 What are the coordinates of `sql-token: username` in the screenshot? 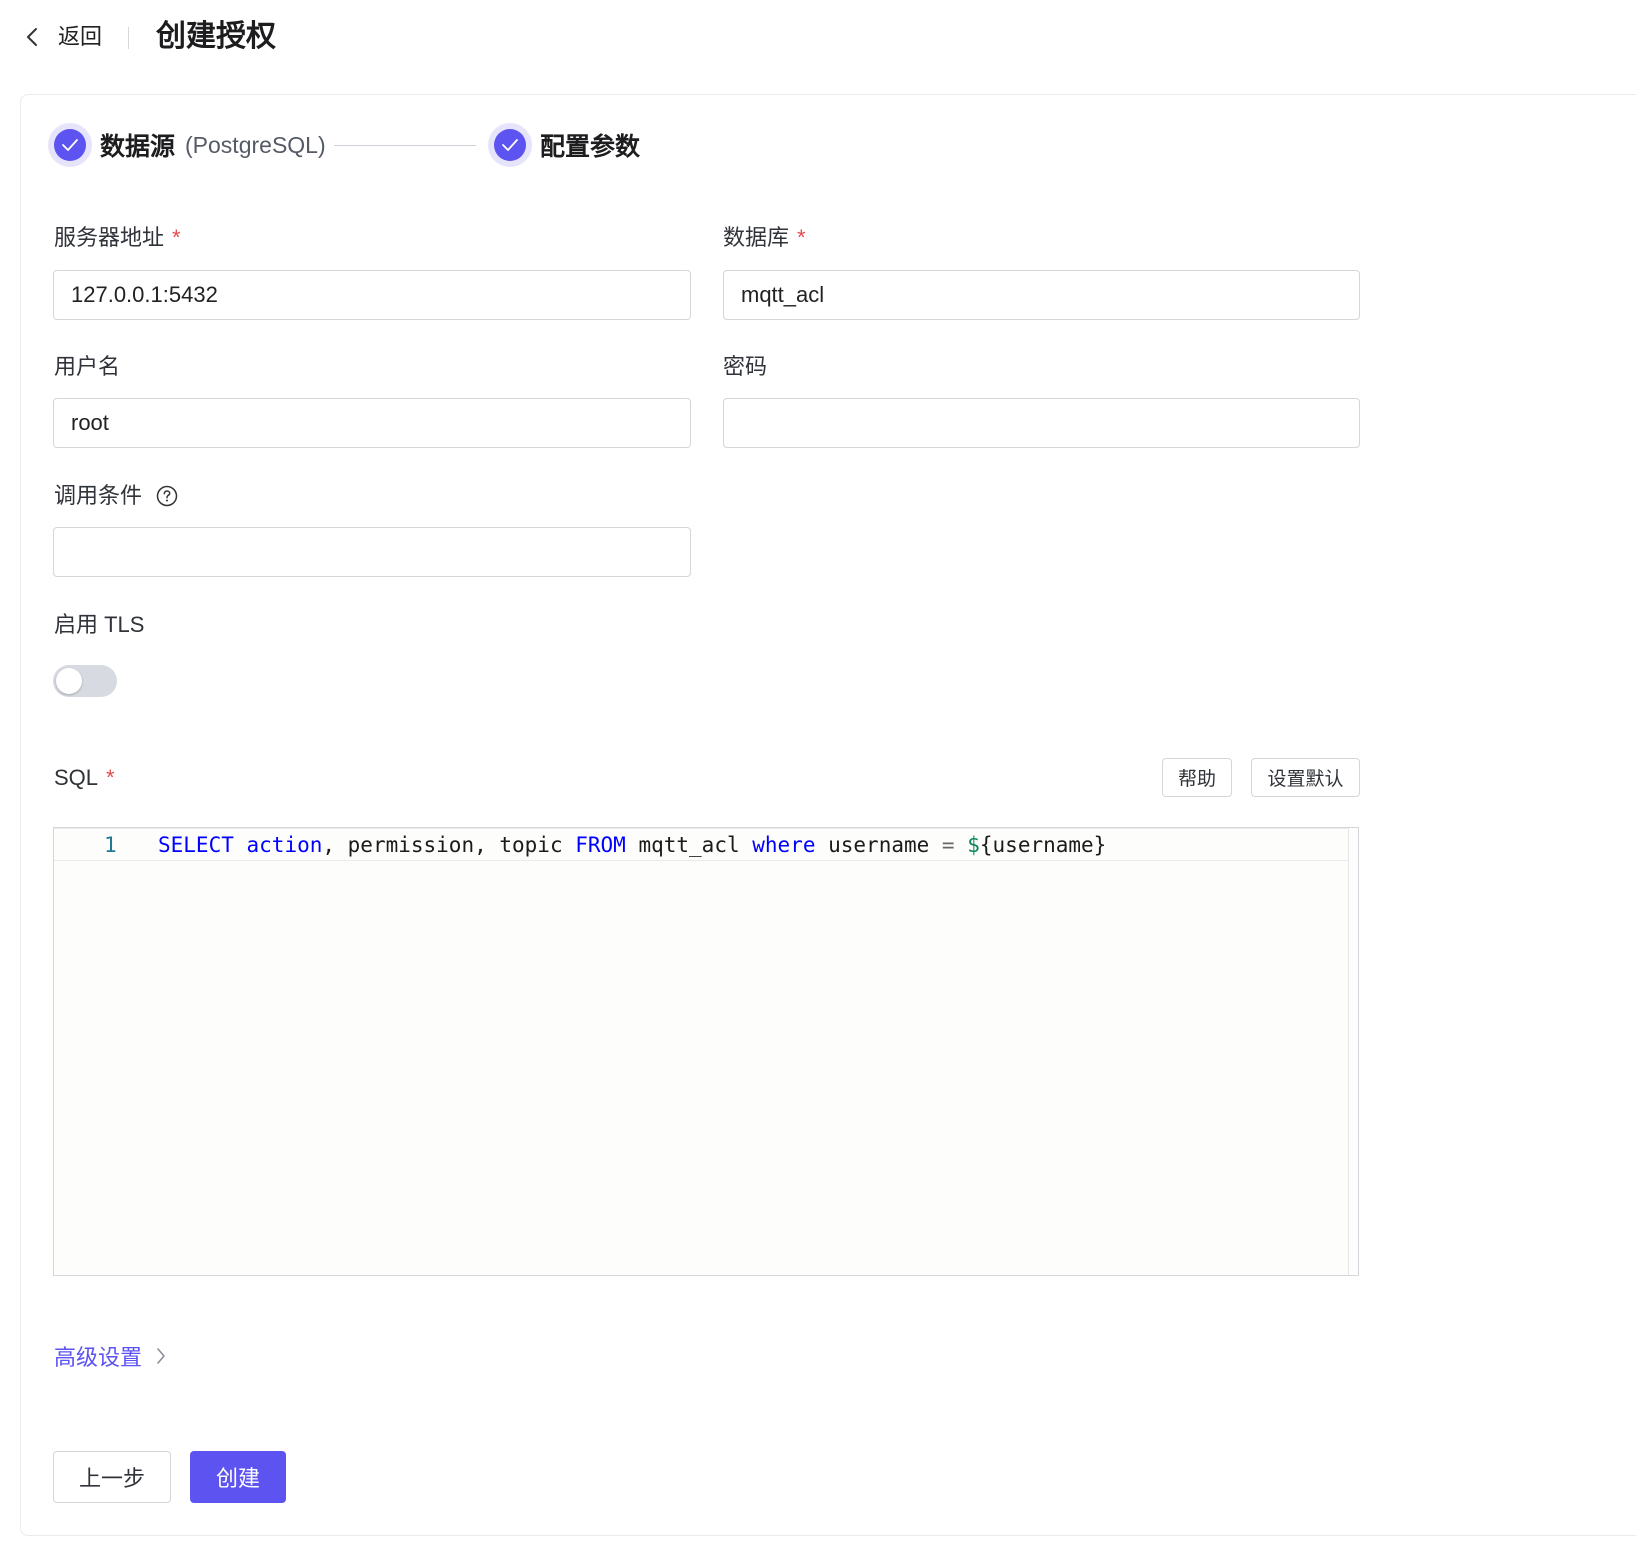 It's located at (878, 845).